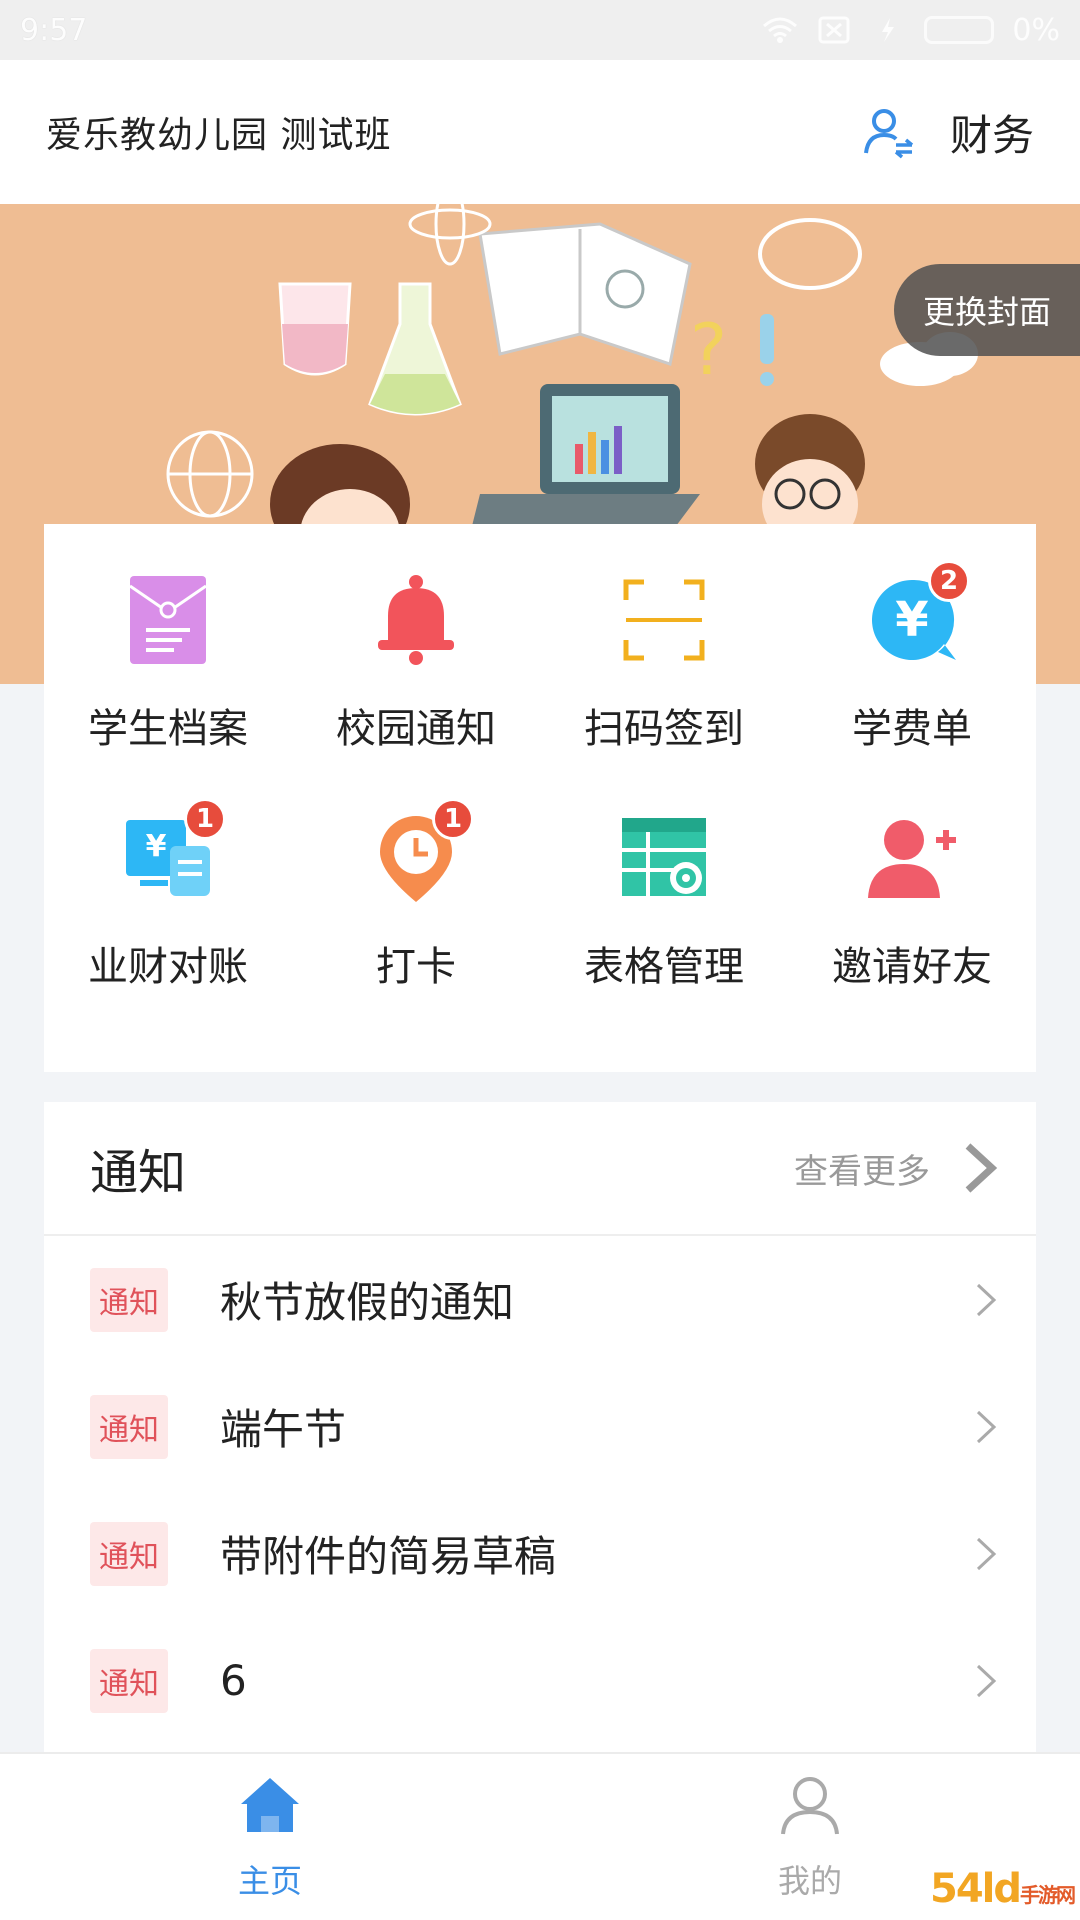 The image size is (1080, 1920). Describe the element at coordinates (416, 729) in the screenshot. I see `grid-label: 校园通知` at that location.